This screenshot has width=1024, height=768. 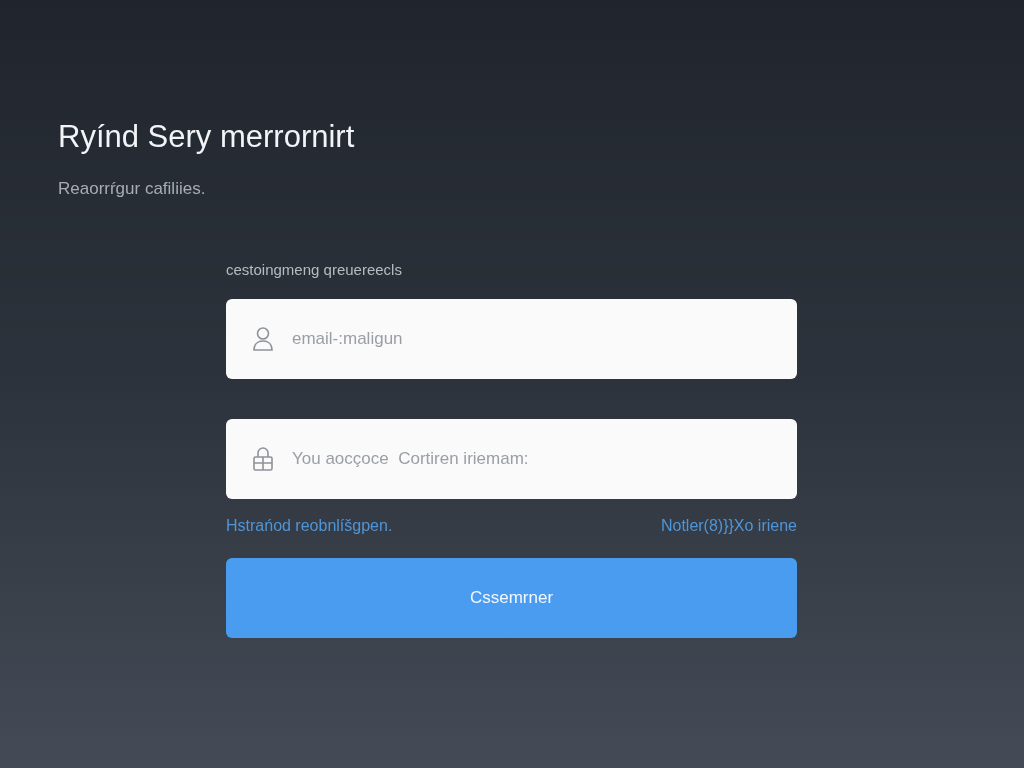 I want to click on page-title: Ryínd Sery merrornirt, so click(x=206, y=137).